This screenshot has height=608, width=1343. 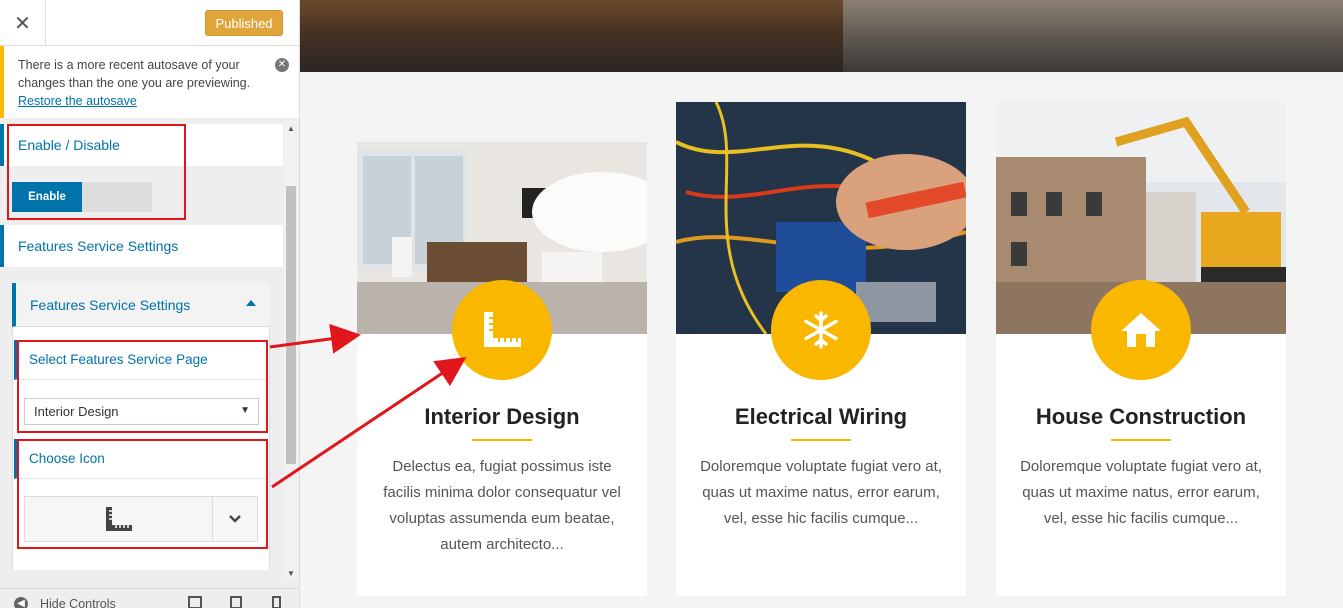 I want to click on arrow-to-card-icon, so click(x=369, y=422).